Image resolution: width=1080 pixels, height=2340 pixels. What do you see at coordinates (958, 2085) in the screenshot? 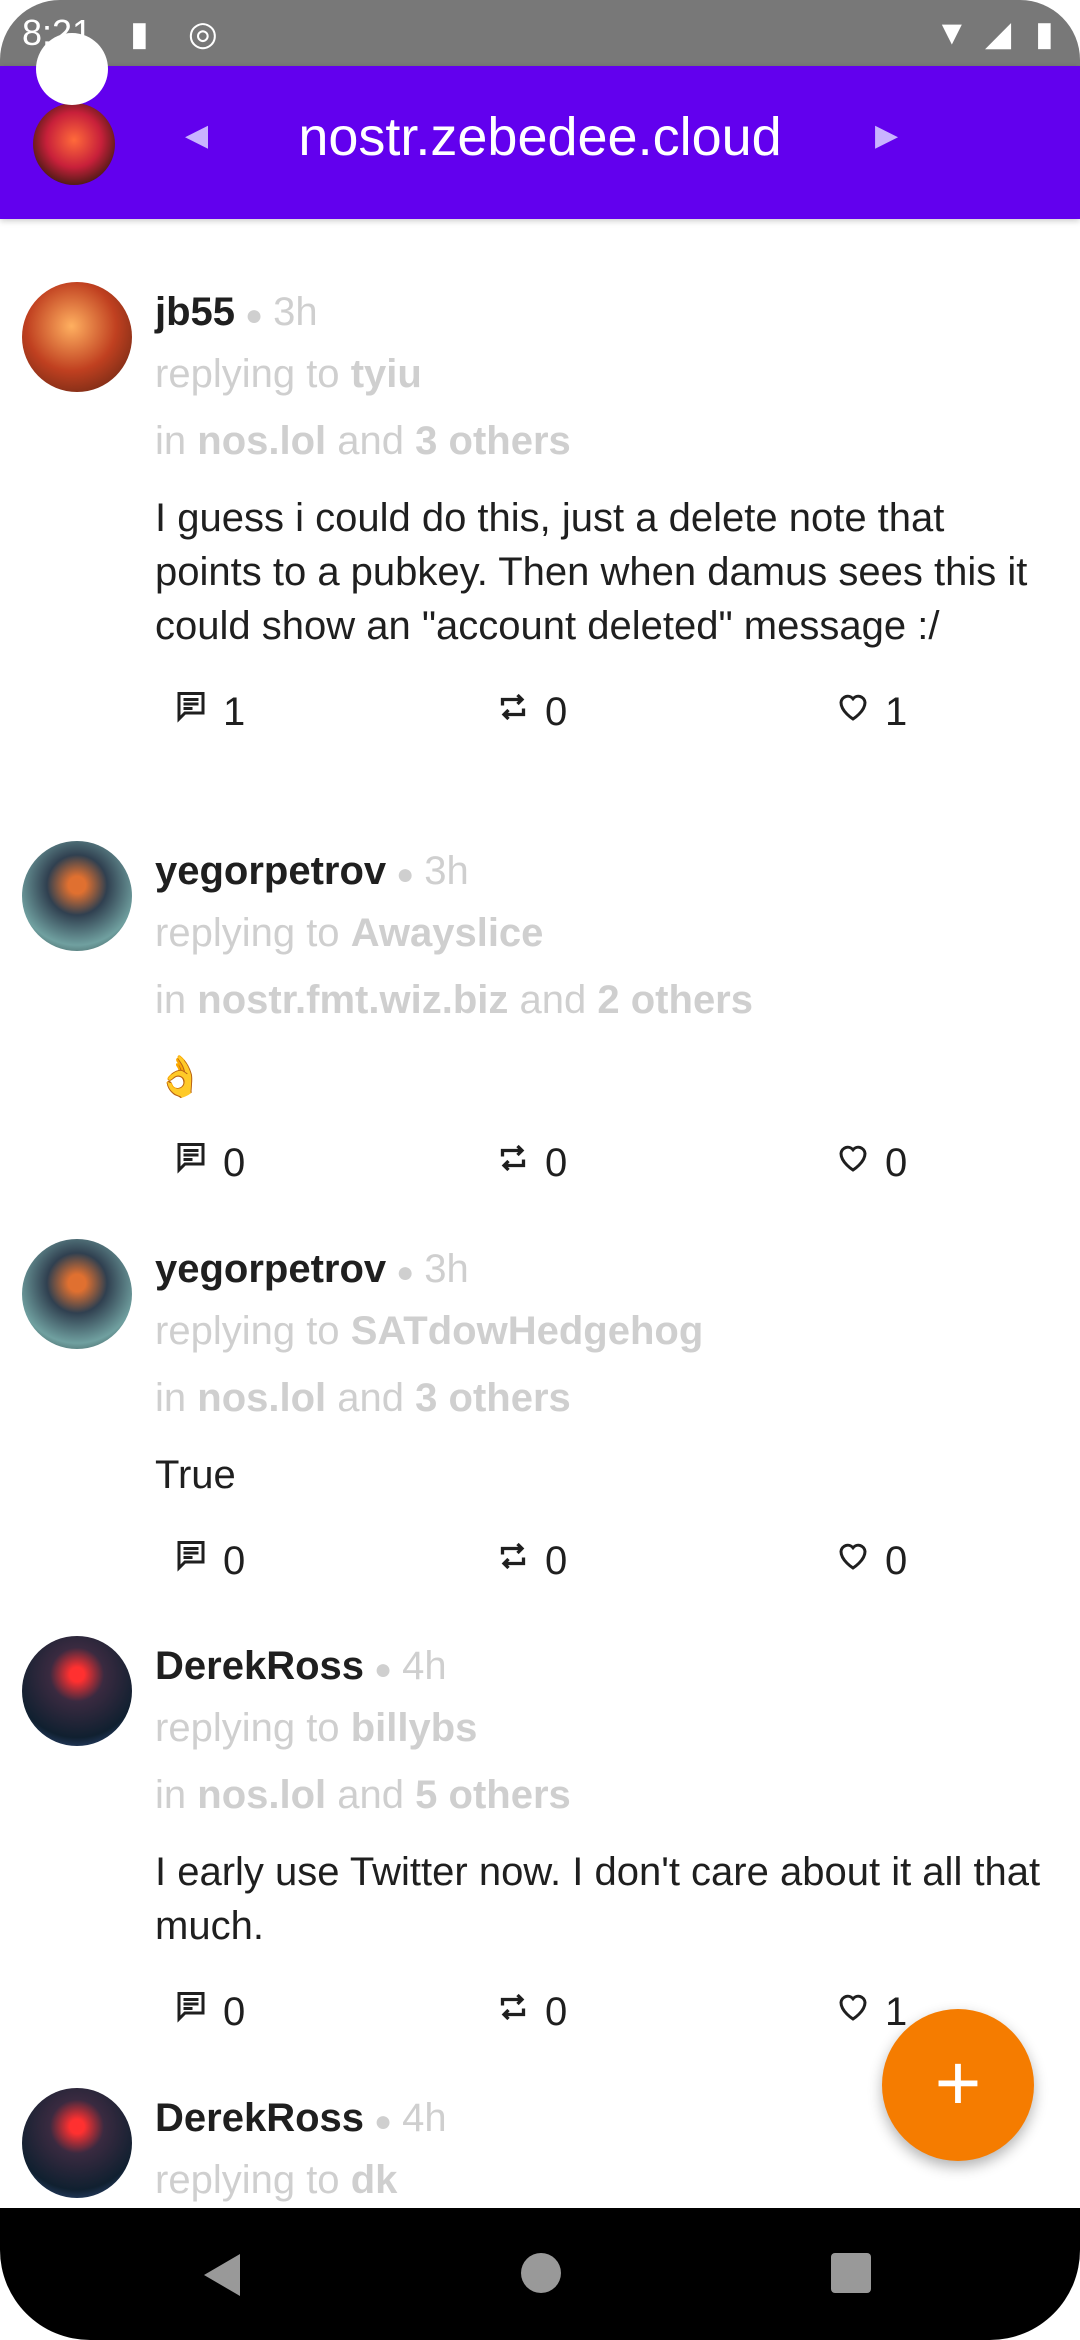
I see `new-post-button: +` at bounding box center [958, 2085].